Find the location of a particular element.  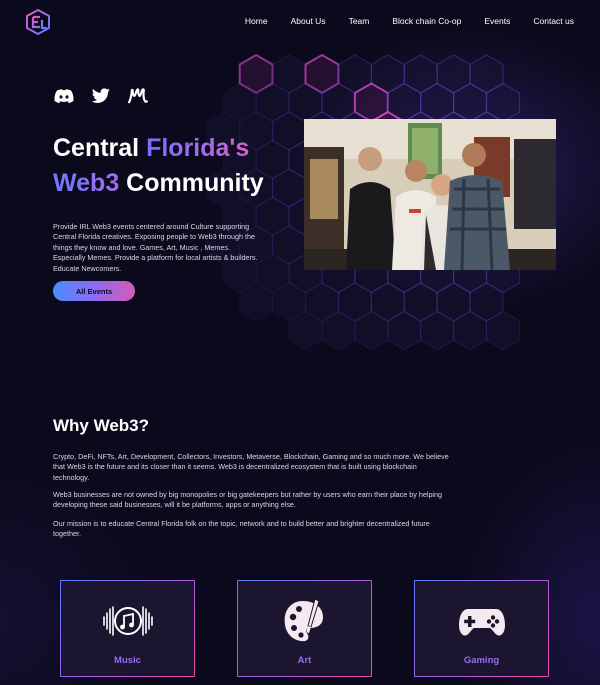

why-web3-title: Why Web3? is located at coordinates (101, 425).